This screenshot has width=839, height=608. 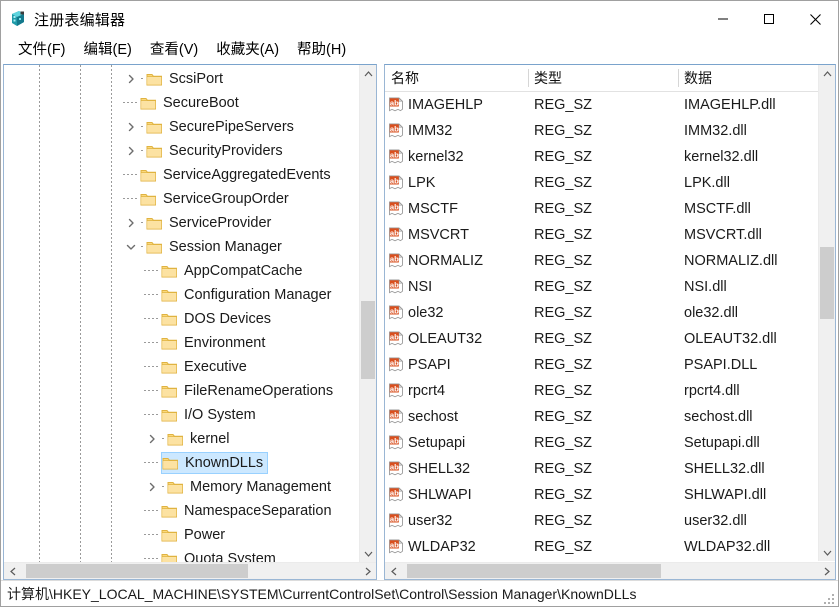 I want to click on tree-node-dos-devices: DOS Devices, so click(x=190, y=319).